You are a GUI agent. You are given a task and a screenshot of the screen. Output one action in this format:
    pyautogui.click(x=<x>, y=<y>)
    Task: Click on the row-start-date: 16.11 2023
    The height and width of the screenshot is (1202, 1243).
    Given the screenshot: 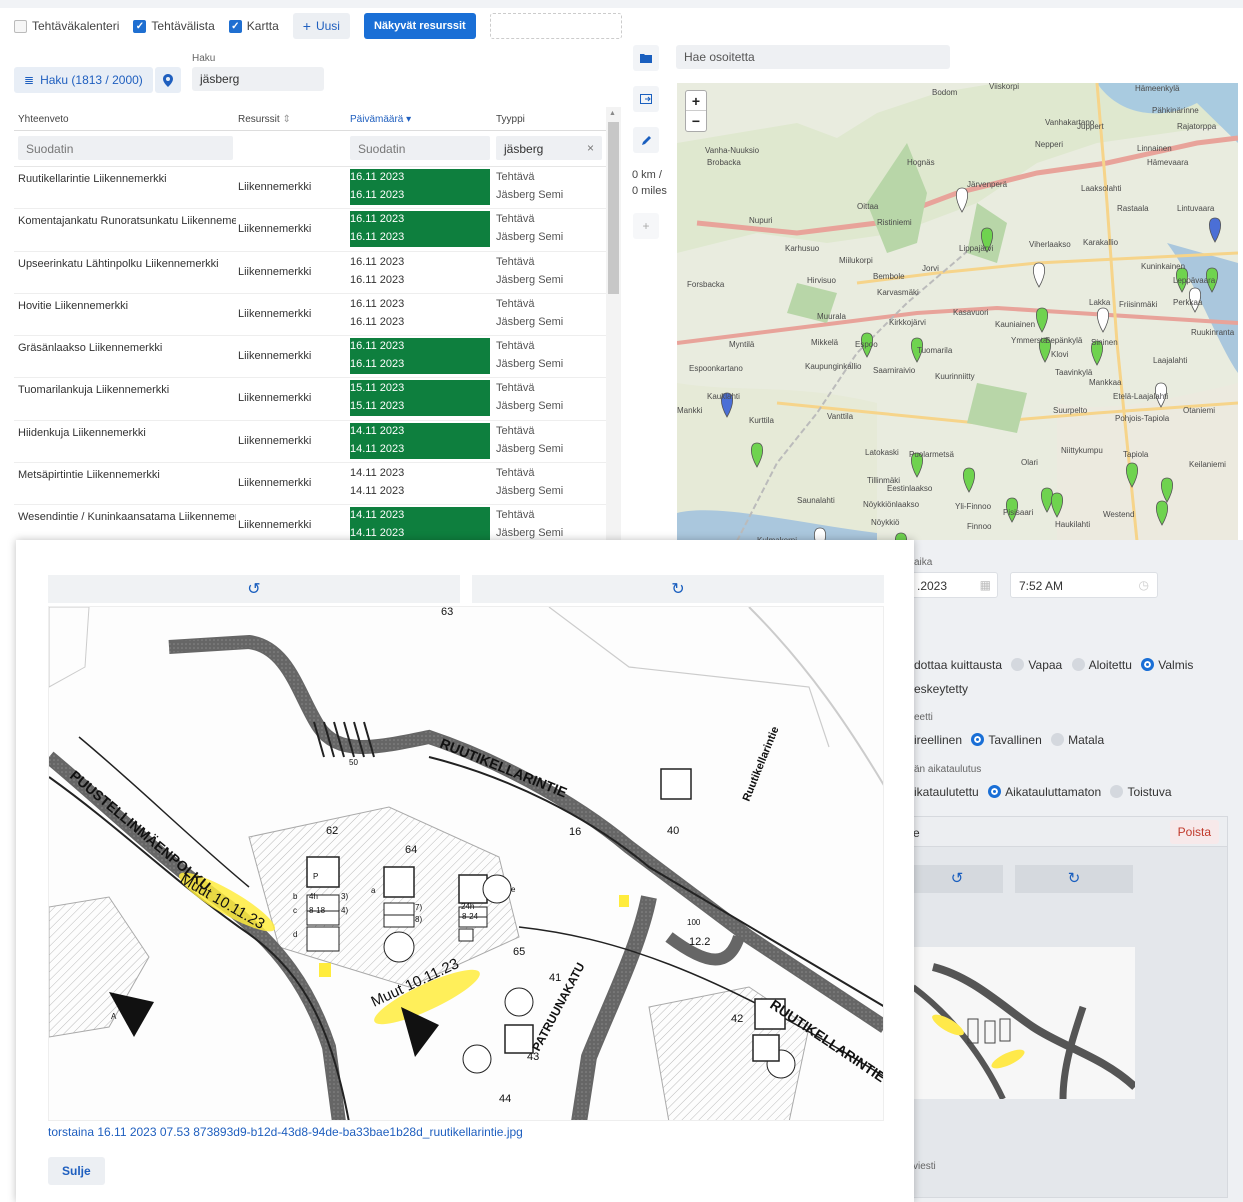 What is the action you would take?
    pyautogui.click(x=377, y=303)
    